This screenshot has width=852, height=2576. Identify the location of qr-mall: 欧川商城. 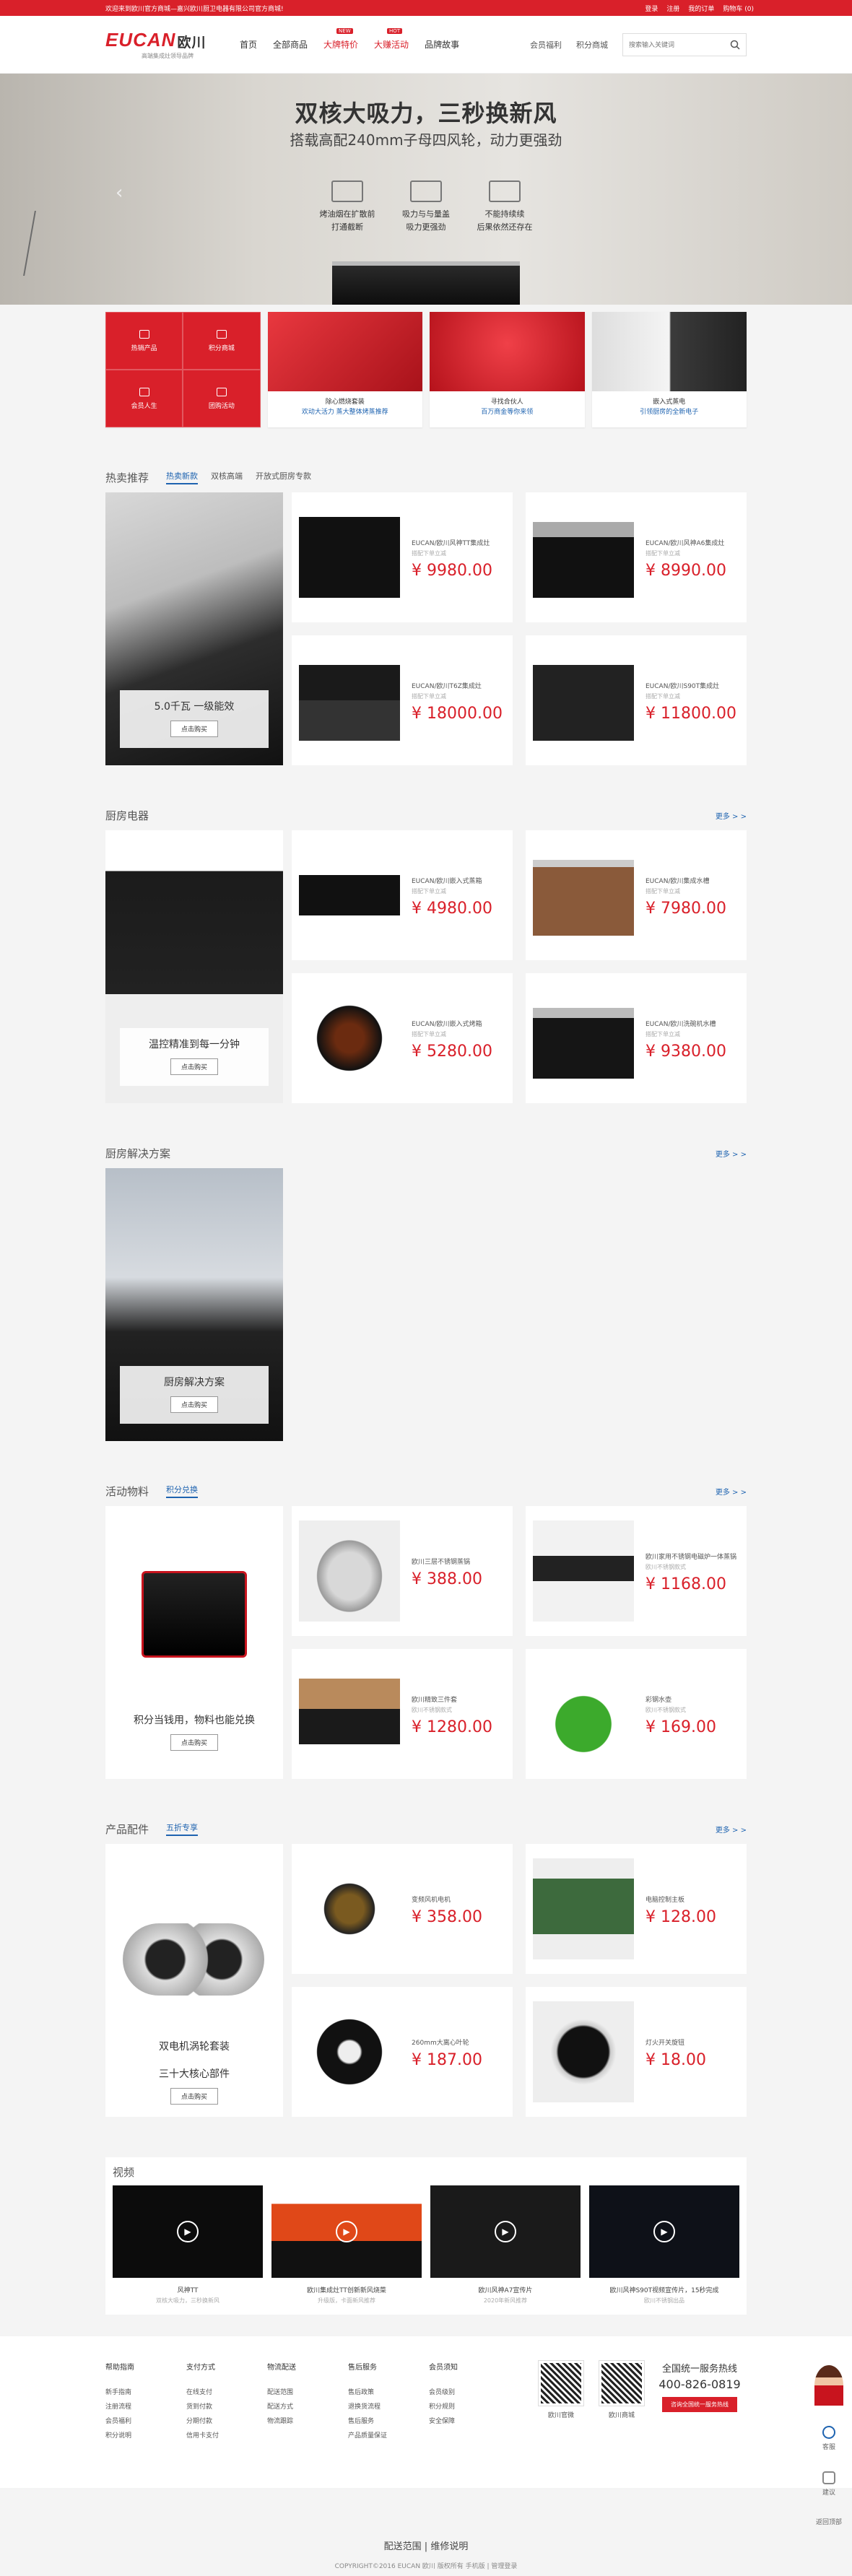
(622, 2424).